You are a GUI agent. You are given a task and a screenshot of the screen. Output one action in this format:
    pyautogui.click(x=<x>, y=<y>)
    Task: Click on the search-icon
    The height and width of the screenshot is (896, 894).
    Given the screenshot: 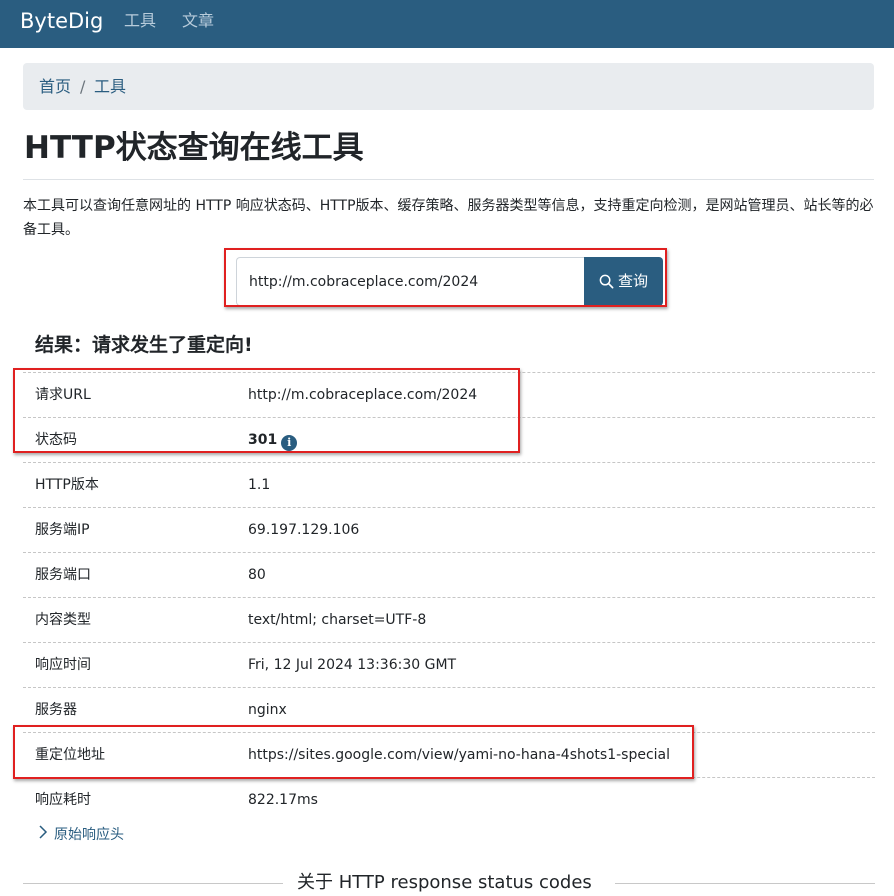 What is the action you would take?
    pyautogui.click(x=606, y=281)
    